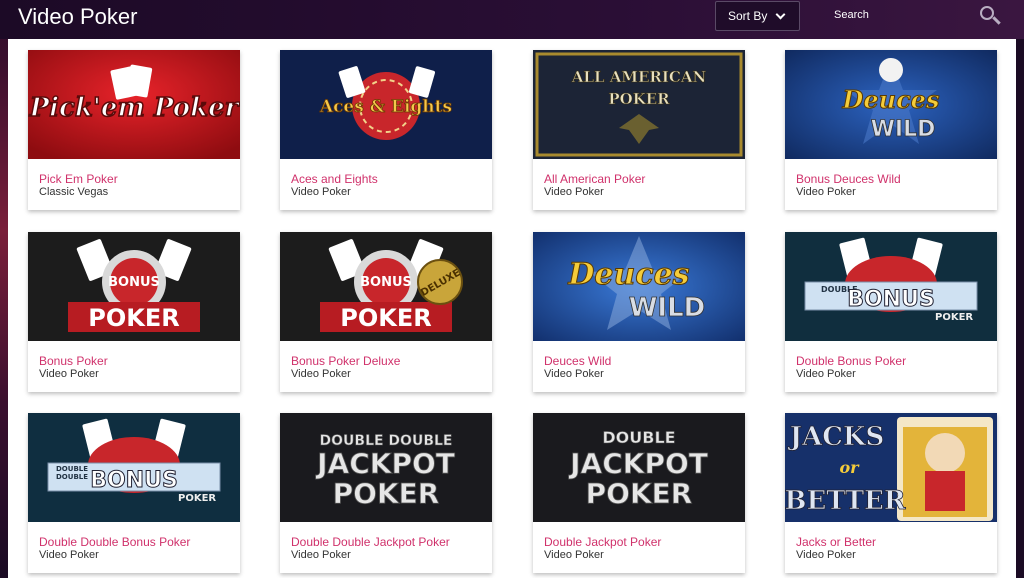  Describe the element at coordinates (334, 179) in the screenshot. I see `game-title: Aces and Eights` at that location.